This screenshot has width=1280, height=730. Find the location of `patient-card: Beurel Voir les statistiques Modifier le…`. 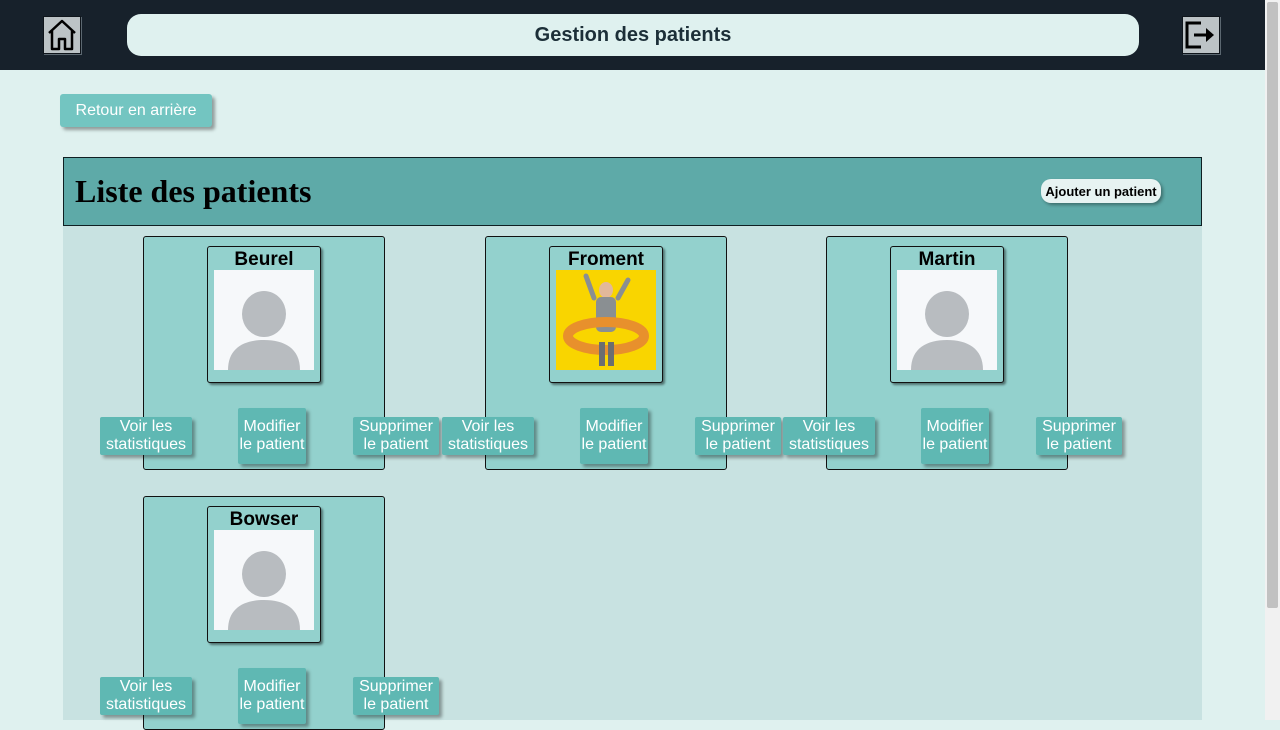

patient-card: Beurel Voir les statistiques Modifier le… is located at coordinates (269, 353).